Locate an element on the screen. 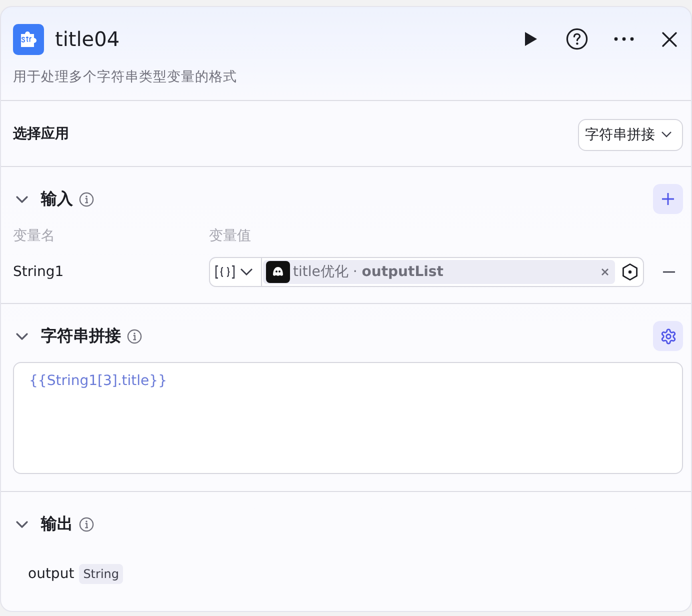 This screenshot has height=616, width=692. node-description: 用于处理多个字符串类型变量的格式 is located at coordinates (125, 77).